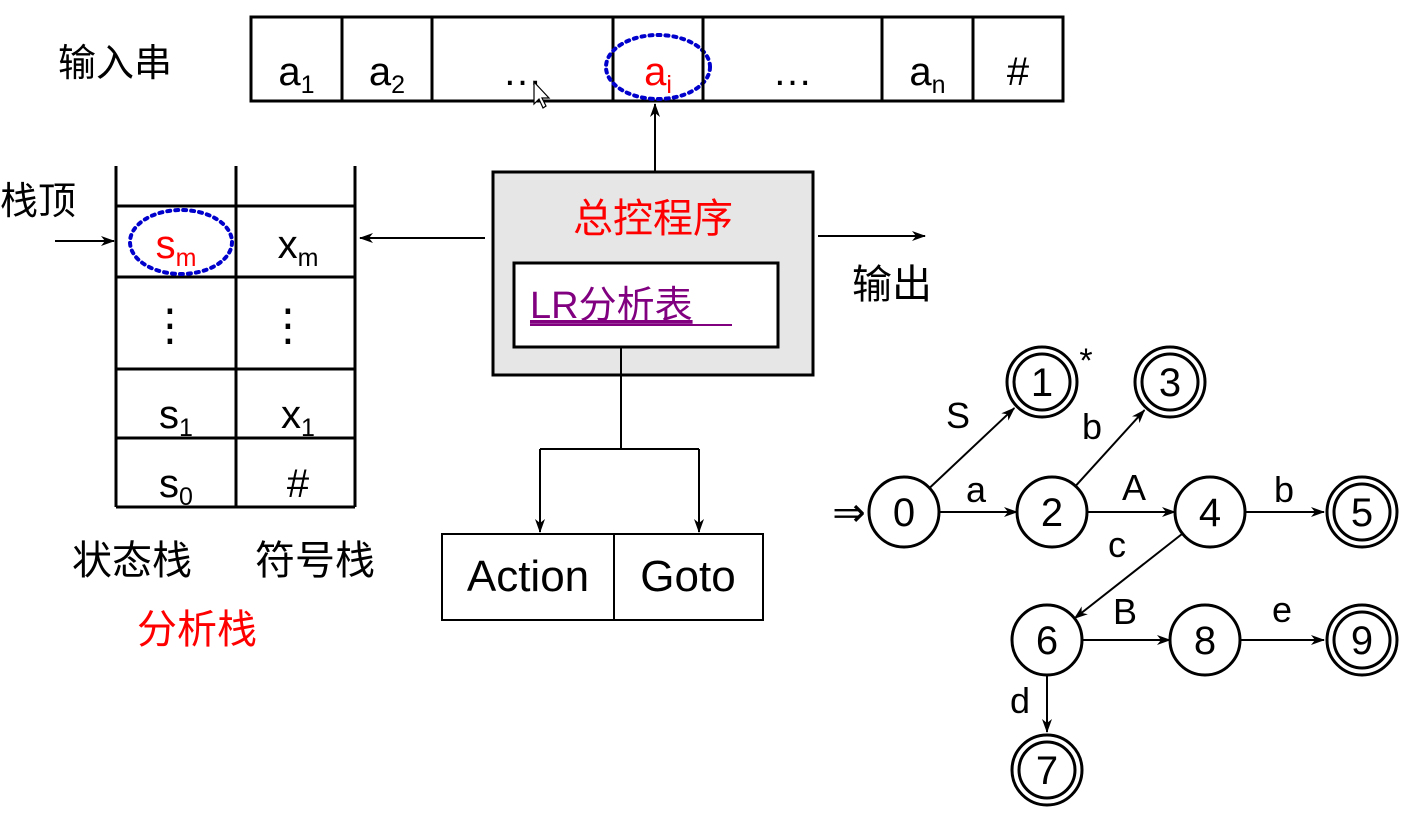 The width and height of the screenshot is (1417, 814). What do you see at coordinates (186, 497) in the screenshot?
I see `state-stack-row-3-subscript: 0` at bounding box center [186, 497].